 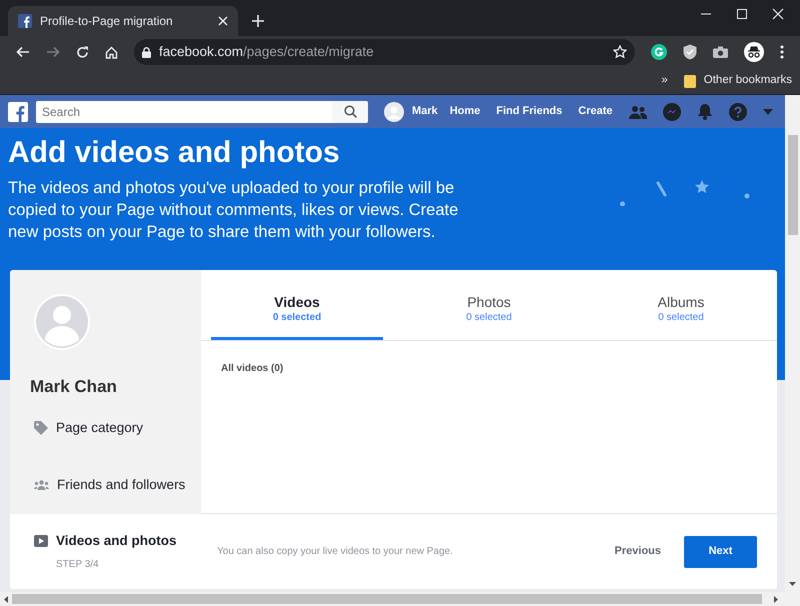 What do you see at coordinates (41, 428) in the screenshot?
I see `tag-icon` at bounding box center [41, 428].